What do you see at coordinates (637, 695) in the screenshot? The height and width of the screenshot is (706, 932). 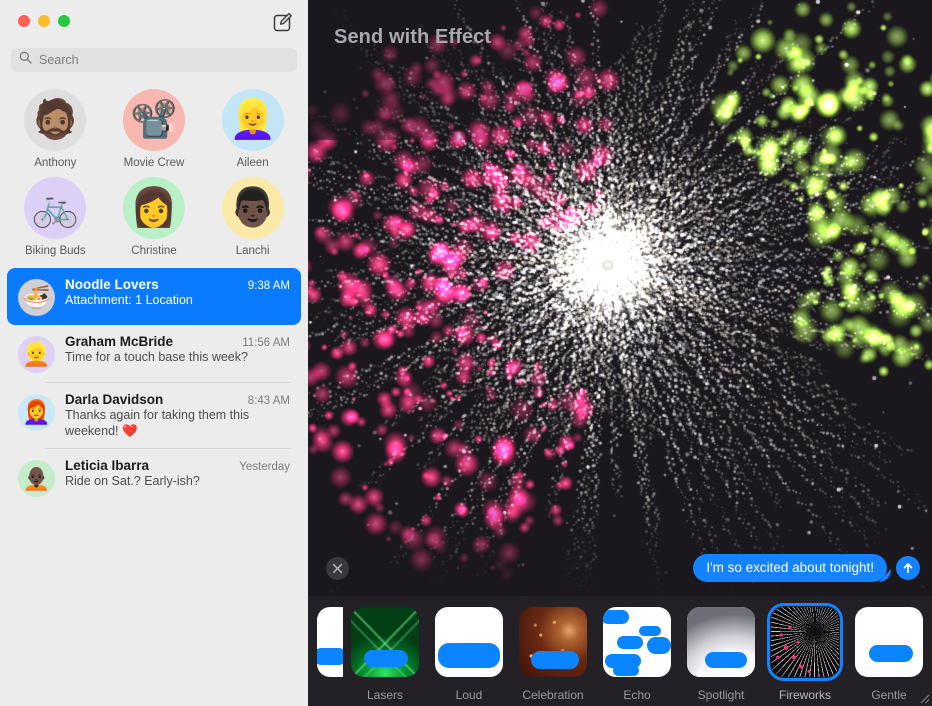 I see `effect-label: Echo` at bounding box center [637, 695].